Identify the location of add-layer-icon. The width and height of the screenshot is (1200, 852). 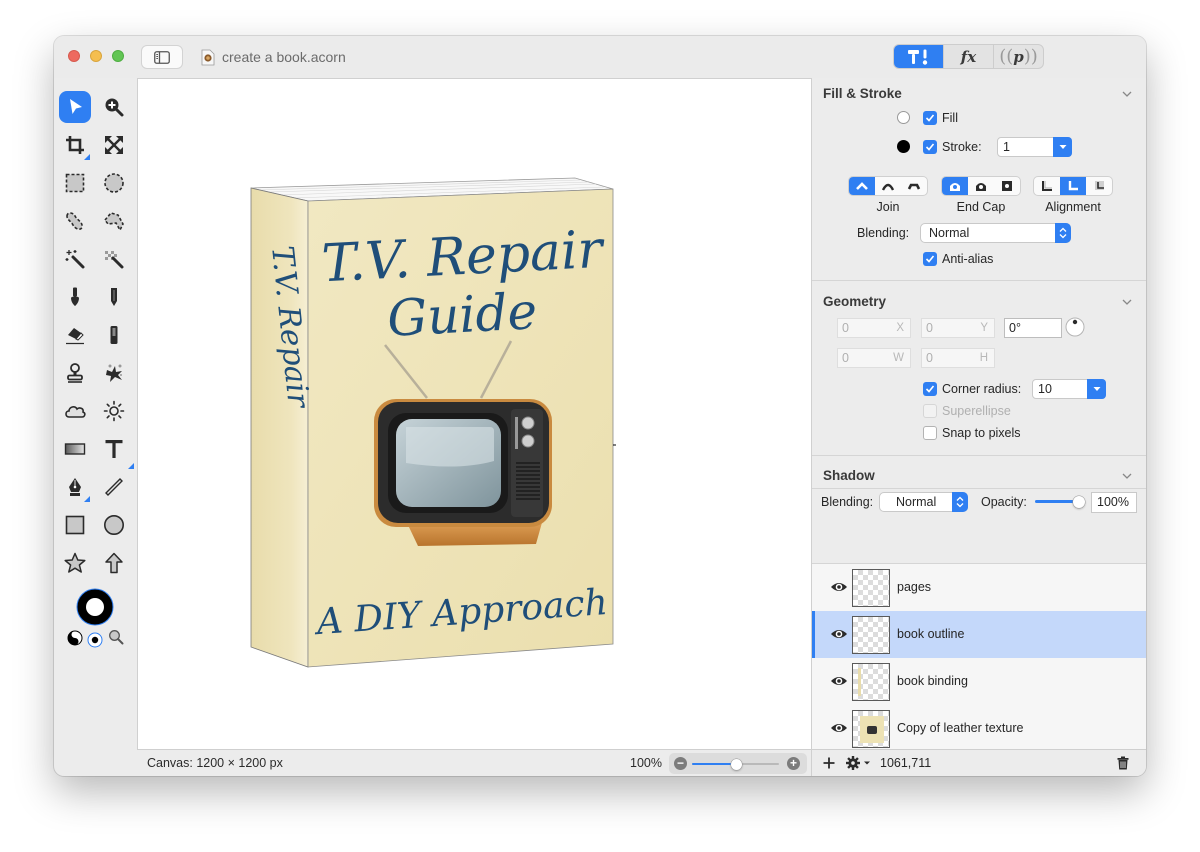
(829, 763).